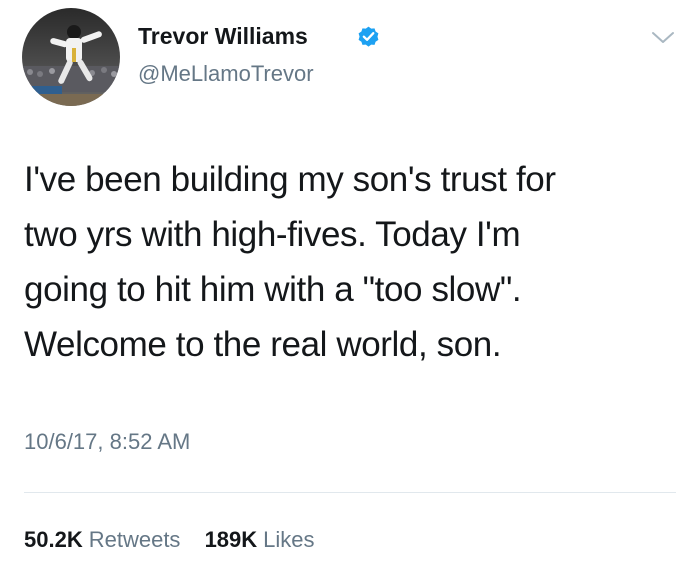  I want to click on chevron-down-icon, so click(663, 38).